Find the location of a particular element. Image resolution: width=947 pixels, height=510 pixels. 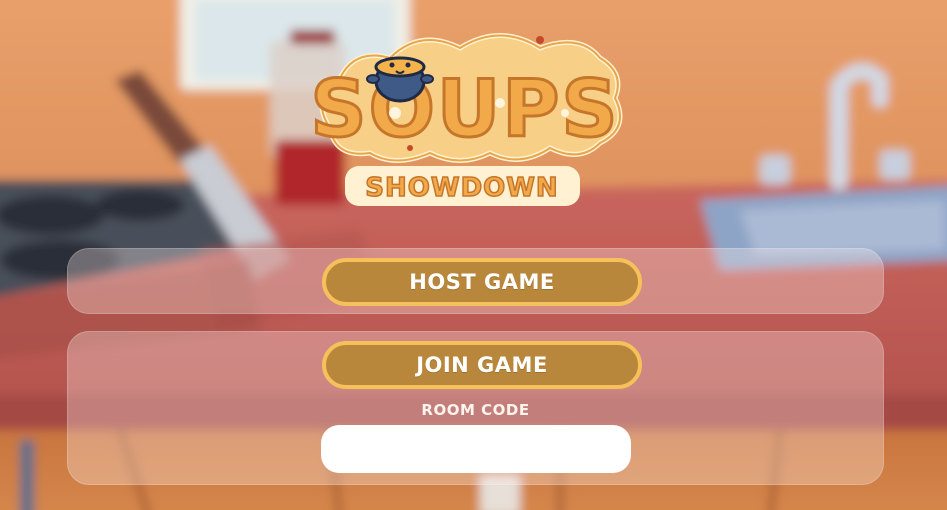

host-game-button: HOST GAME is located at coordinates (482, 282).